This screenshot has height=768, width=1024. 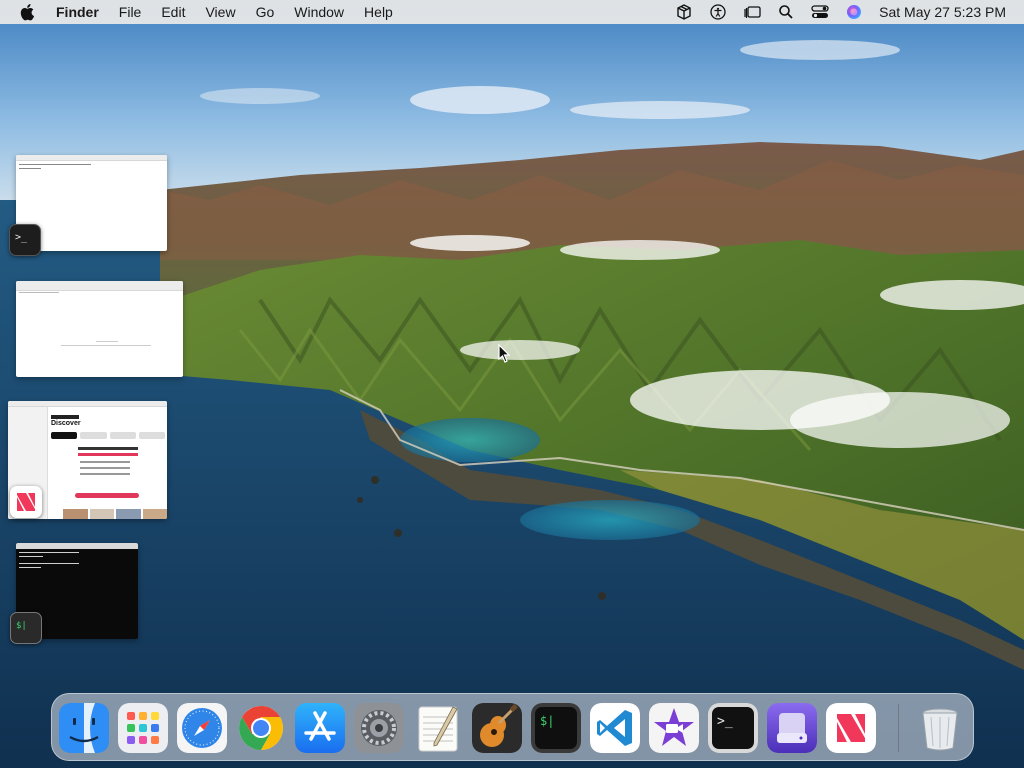 I want to click on menu-bar-extras: Sat May 27 5:23 PM, so click(x=845, y=12).